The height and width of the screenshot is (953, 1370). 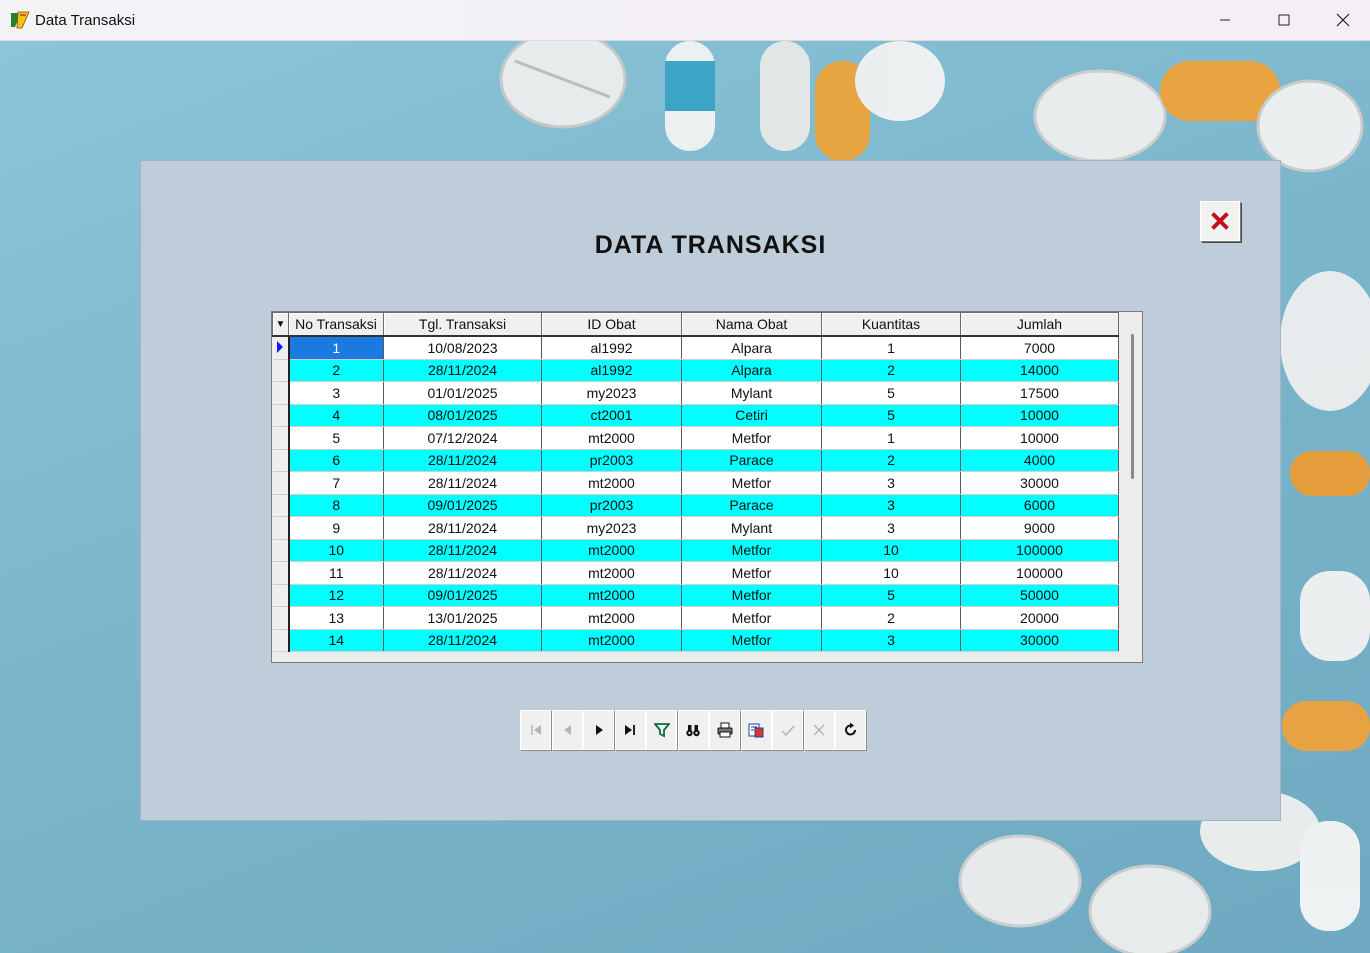 What do you see at coordinates (1039, 348) in the screenshot?
I see `table-cell: 7000` at bounding box center [1039, 348].